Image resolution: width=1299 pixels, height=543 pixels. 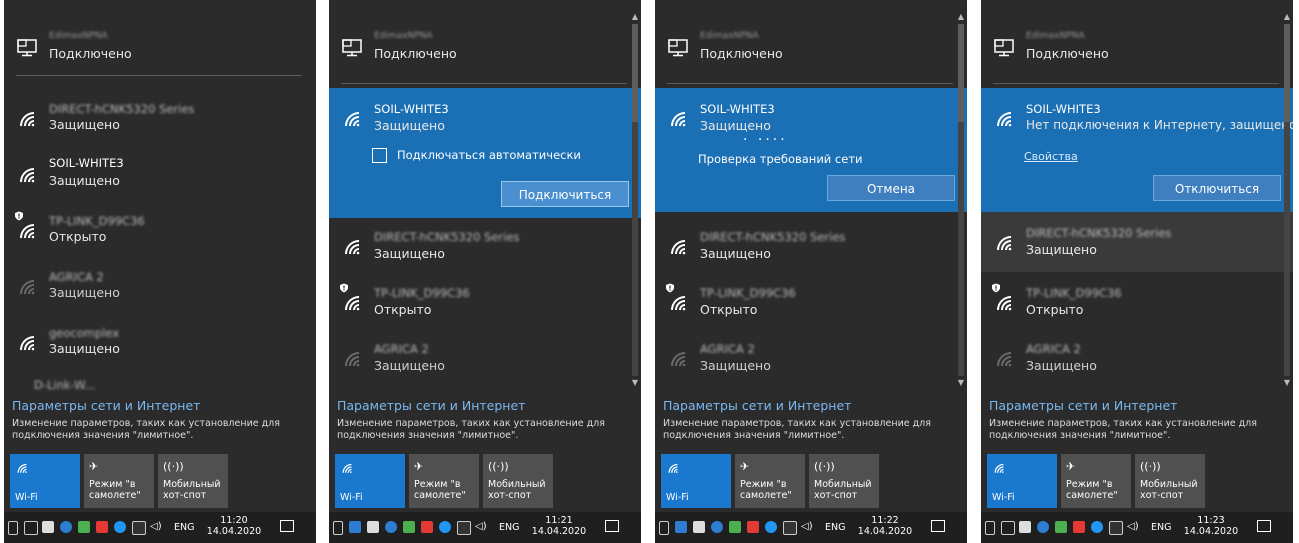 I want to click on properties-link: Свойства, so click(x=1051, y=156).